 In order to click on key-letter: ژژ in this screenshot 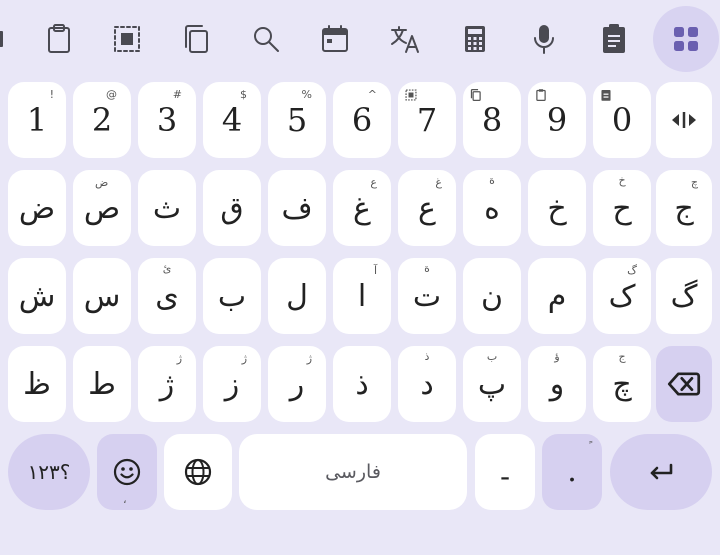, I will do `click(167, 384)`.